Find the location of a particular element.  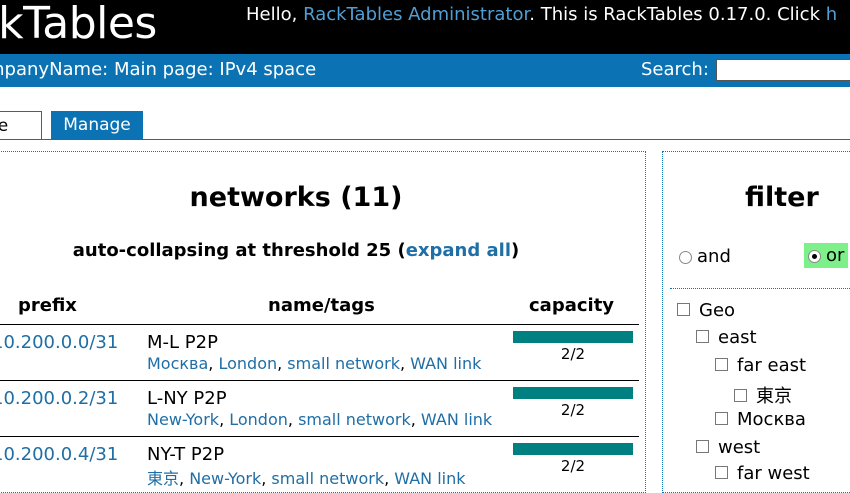

collapse-close: ) is located at coordinates (515, 250).